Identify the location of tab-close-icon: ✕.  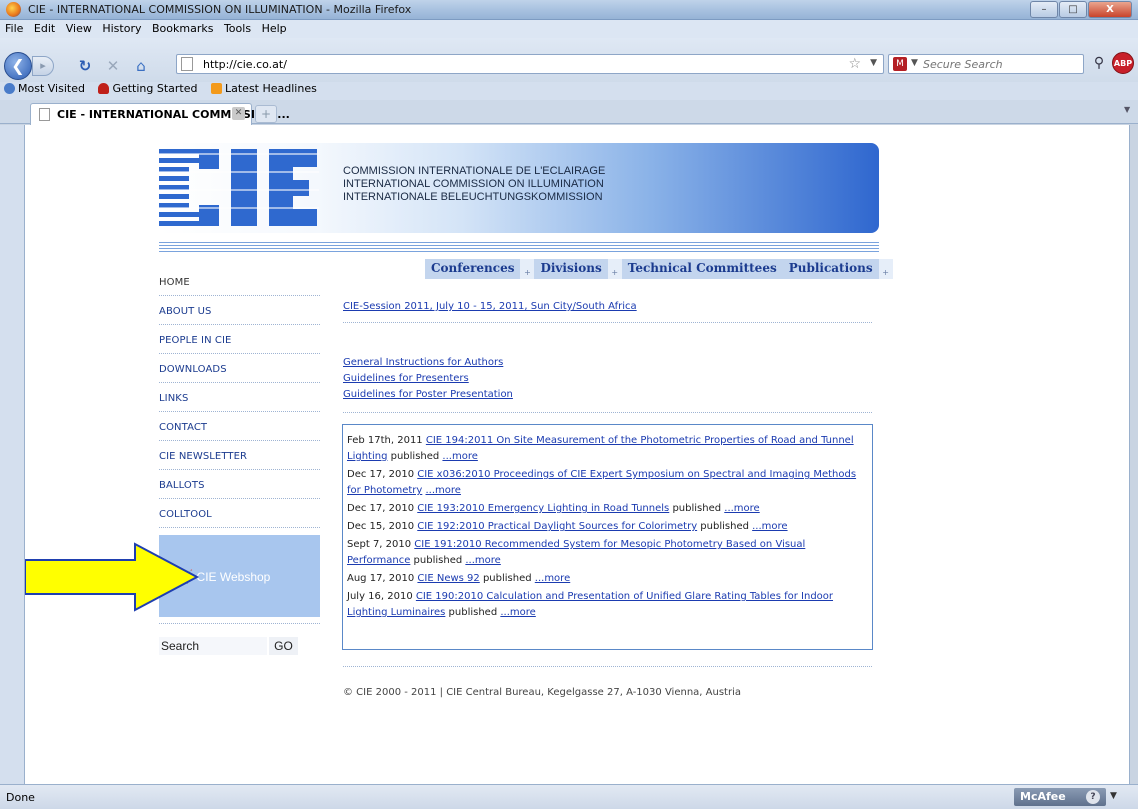
(238, 113).